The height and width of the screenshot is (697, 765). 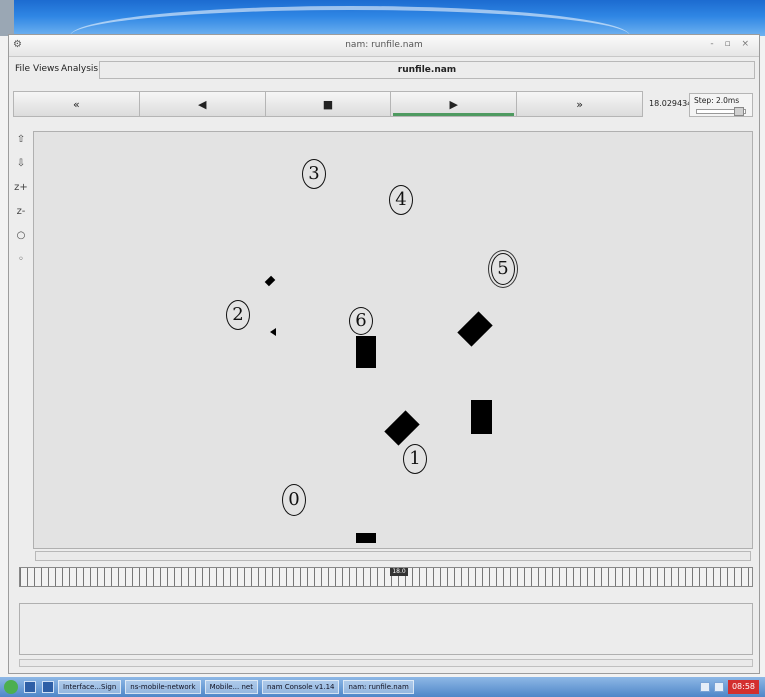 I want to click on taskbar-app-icon, so click(x=30, y=687).